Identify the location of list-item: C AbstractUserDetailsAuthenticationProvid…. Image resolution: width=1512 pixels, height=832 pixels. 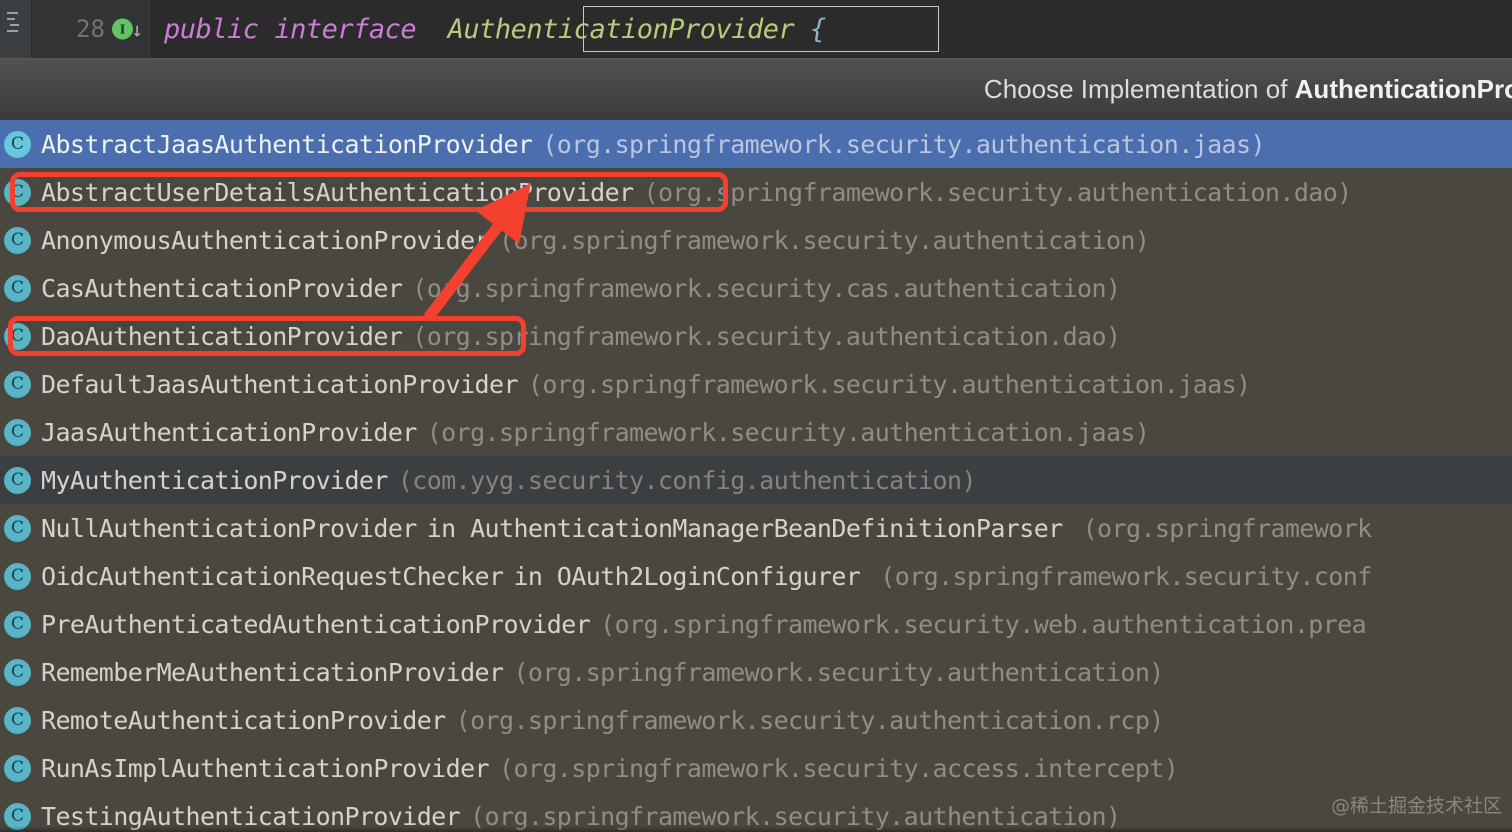
(756, 192).